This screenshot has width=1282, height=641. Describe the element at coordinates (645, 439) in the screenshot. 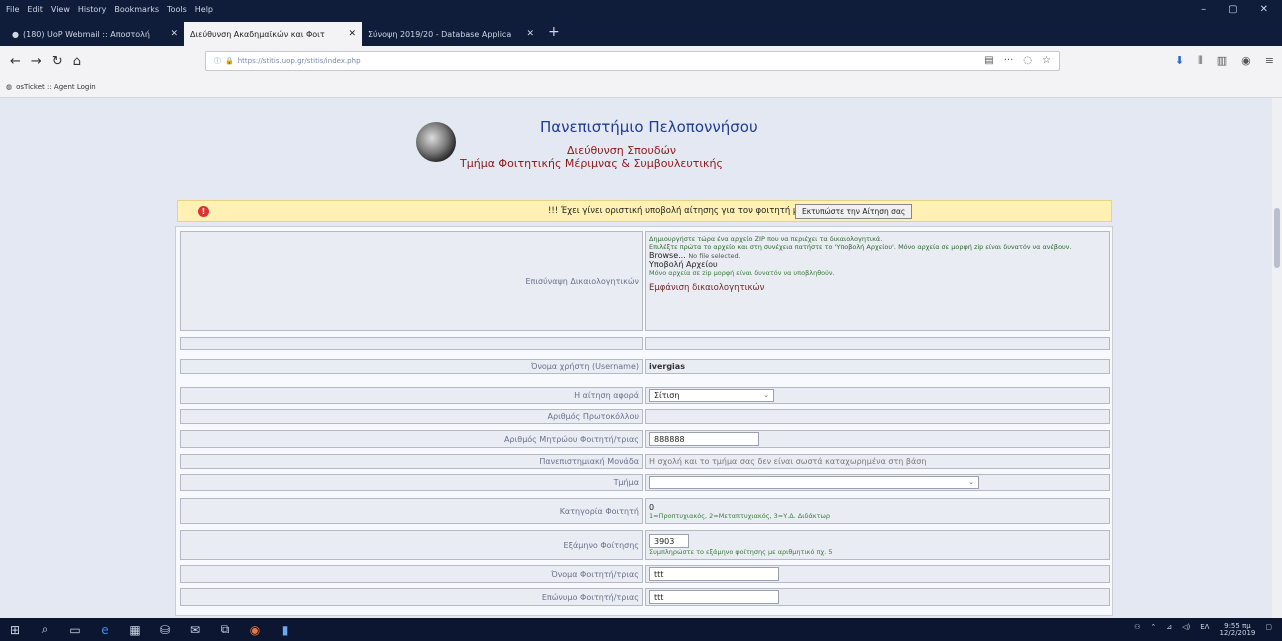

I see `form-row-am: Αριθμός Μητρώου Φοιτητή/τριας 888888` at that location.